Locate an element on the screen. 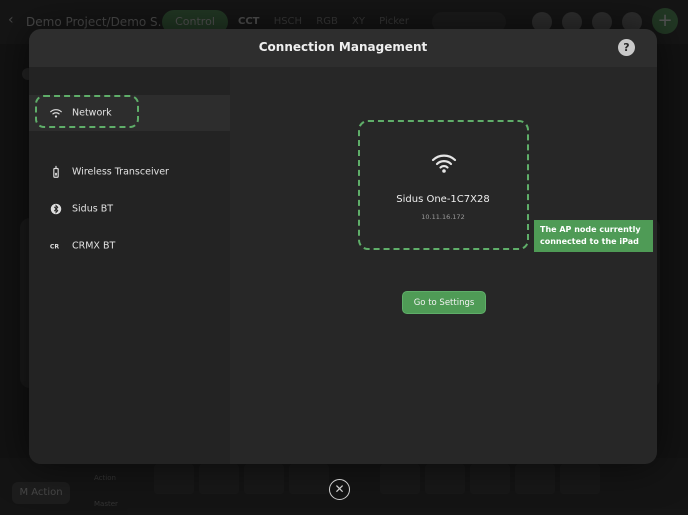  svg-text: CR is located at coordinates (54, 247).